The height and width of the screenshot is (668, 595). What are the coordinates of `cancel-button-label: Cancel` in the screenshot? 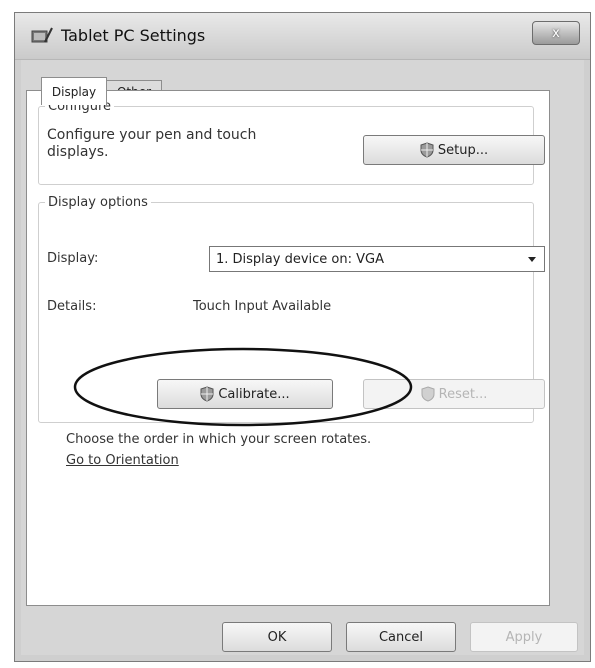 It's located at (401, 637).